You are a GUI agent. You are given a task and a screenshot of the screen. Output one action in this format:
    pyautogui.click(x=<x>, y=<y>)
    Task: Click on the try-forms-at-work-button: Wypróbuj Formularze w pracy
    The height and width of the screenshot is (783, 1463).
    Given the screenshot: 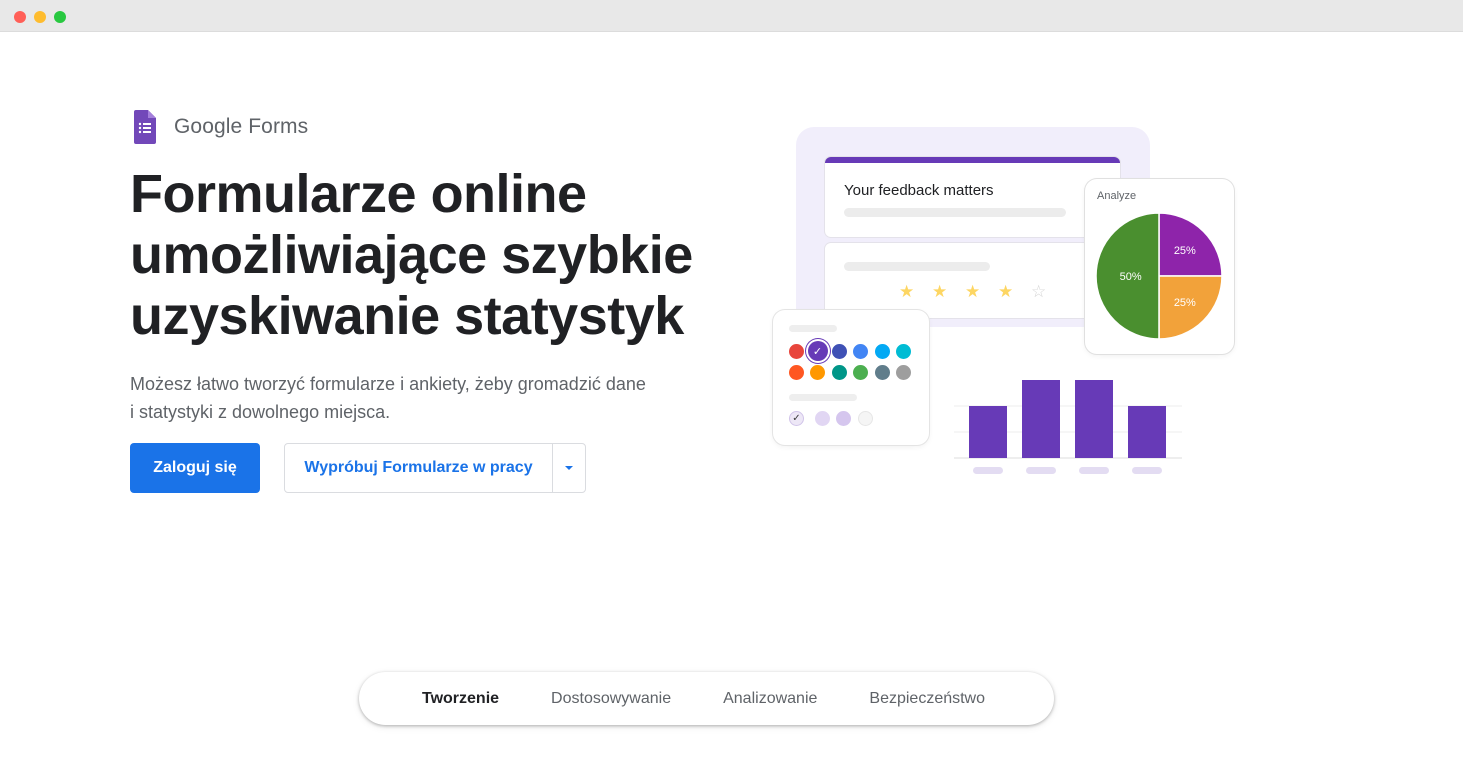 What is the action you would take?
    pyautogui.click(x=418, y=468)
    